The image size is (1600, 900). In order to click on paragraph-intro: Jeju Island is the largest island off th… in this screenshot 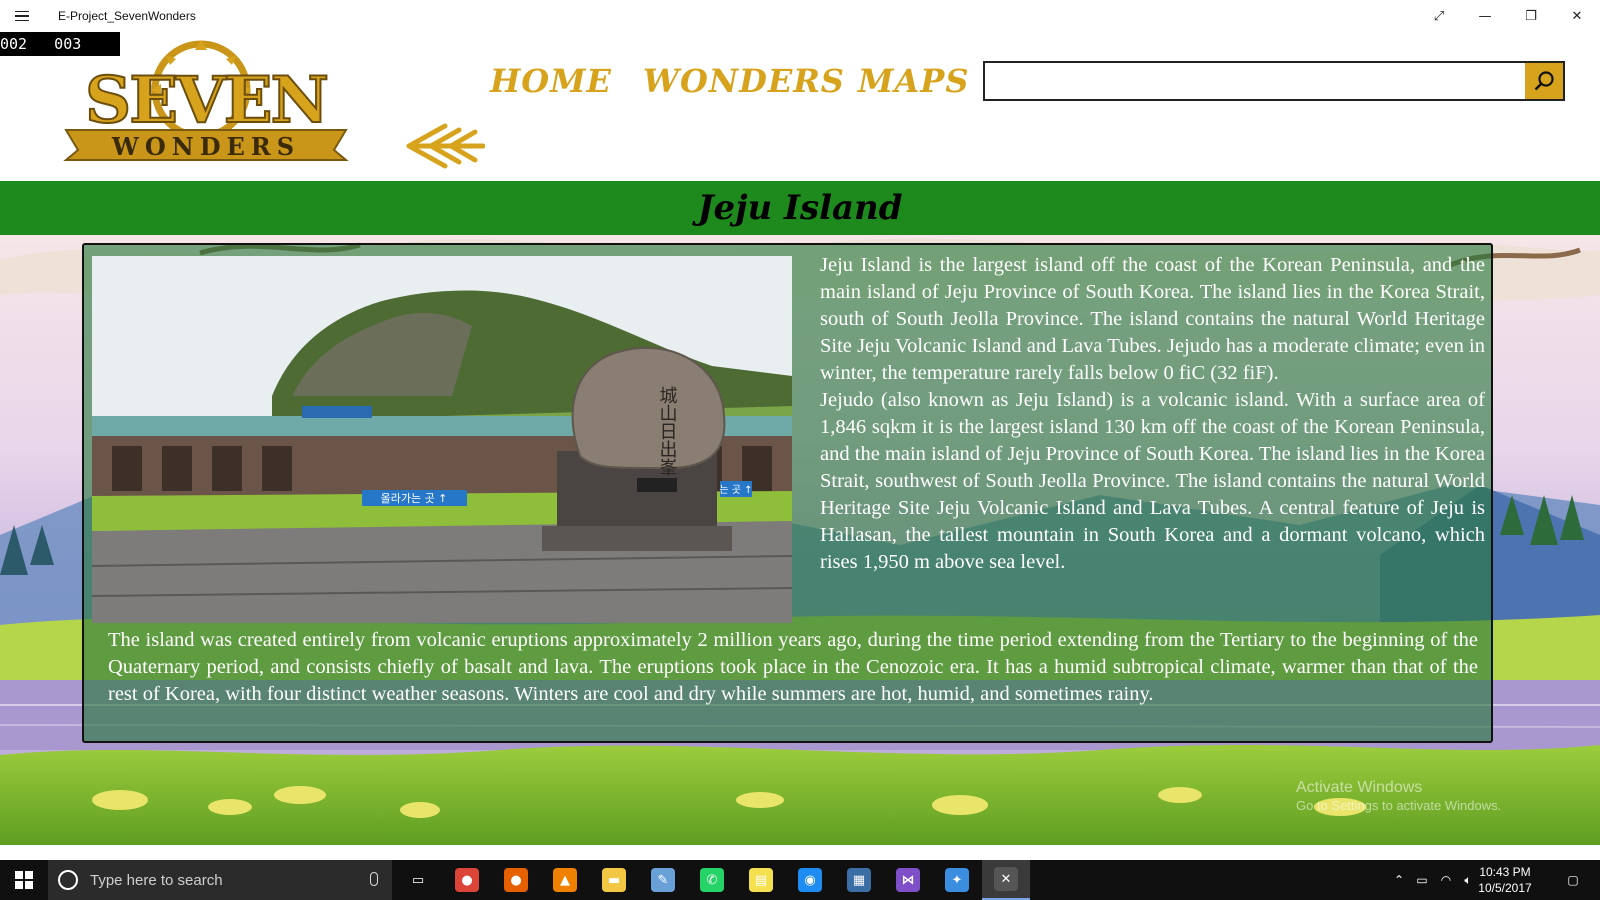, I will do `click(1152, 319)`.